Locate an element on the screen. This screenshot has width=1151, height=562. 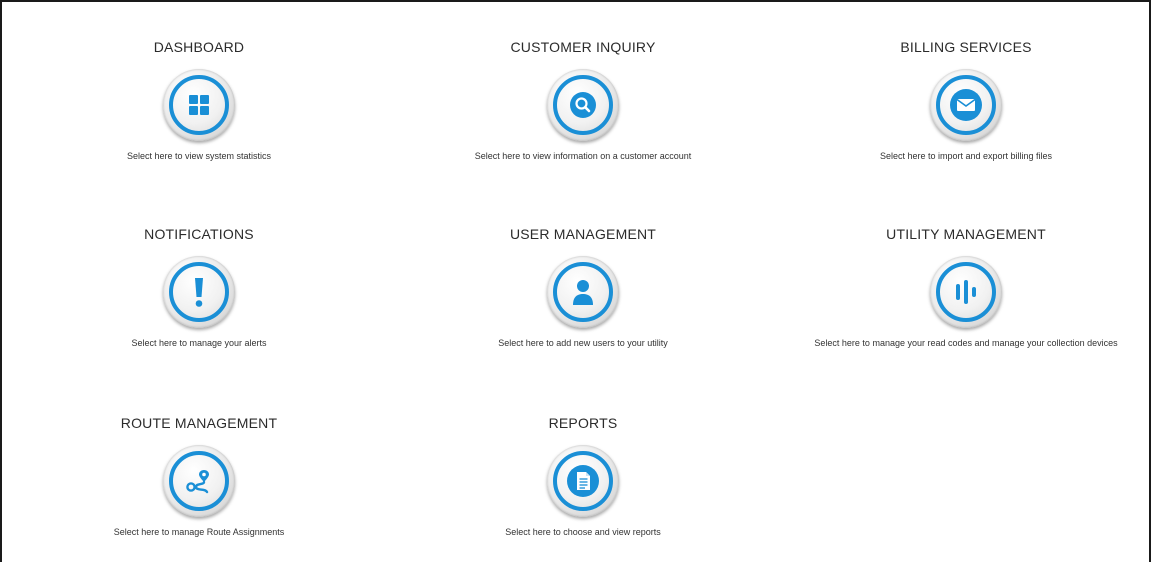
tile-title: CUSTOMER INQUIRY is located at coordinates (583, 47).